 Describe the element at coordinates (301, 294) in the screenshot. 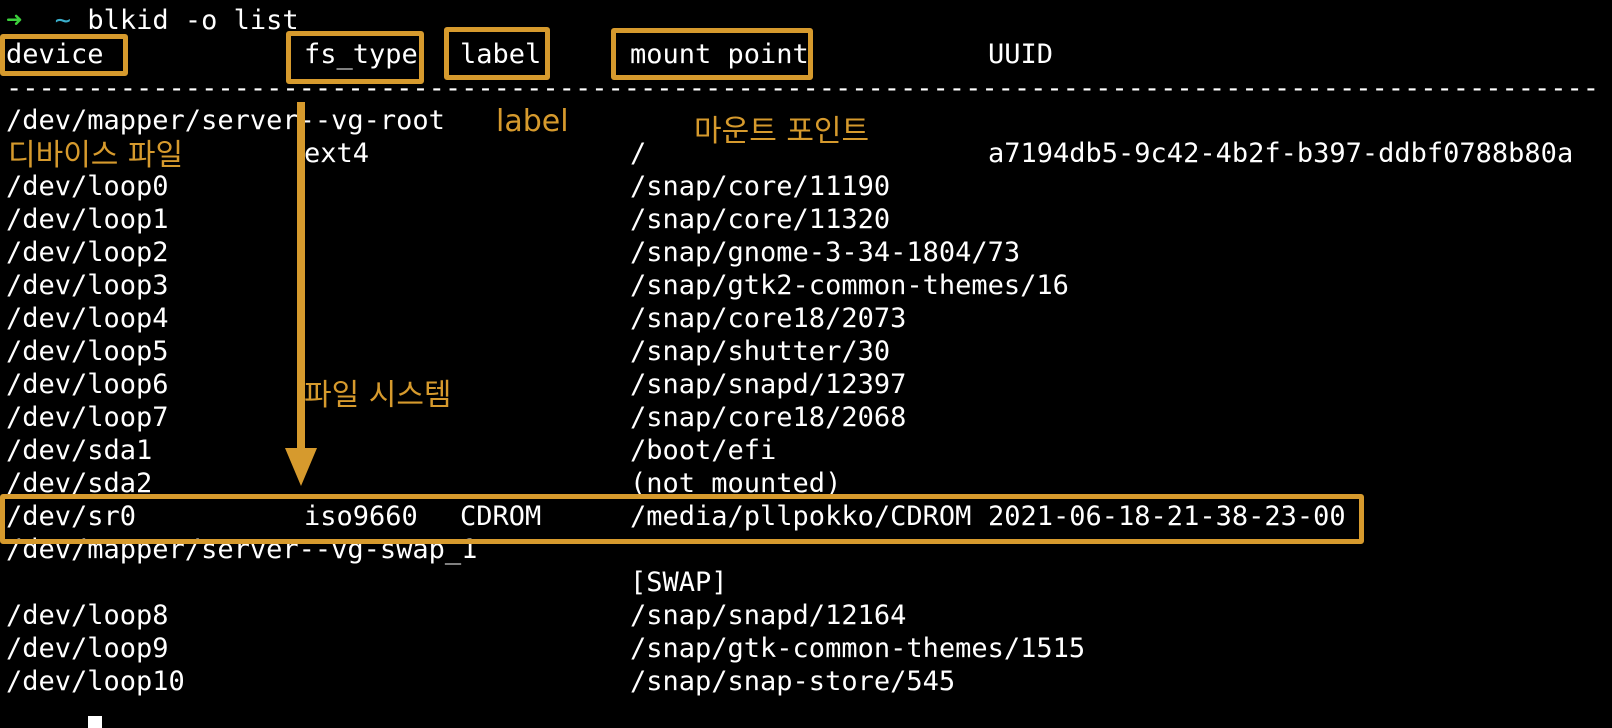

I see `arrow-down-icon` at that location.